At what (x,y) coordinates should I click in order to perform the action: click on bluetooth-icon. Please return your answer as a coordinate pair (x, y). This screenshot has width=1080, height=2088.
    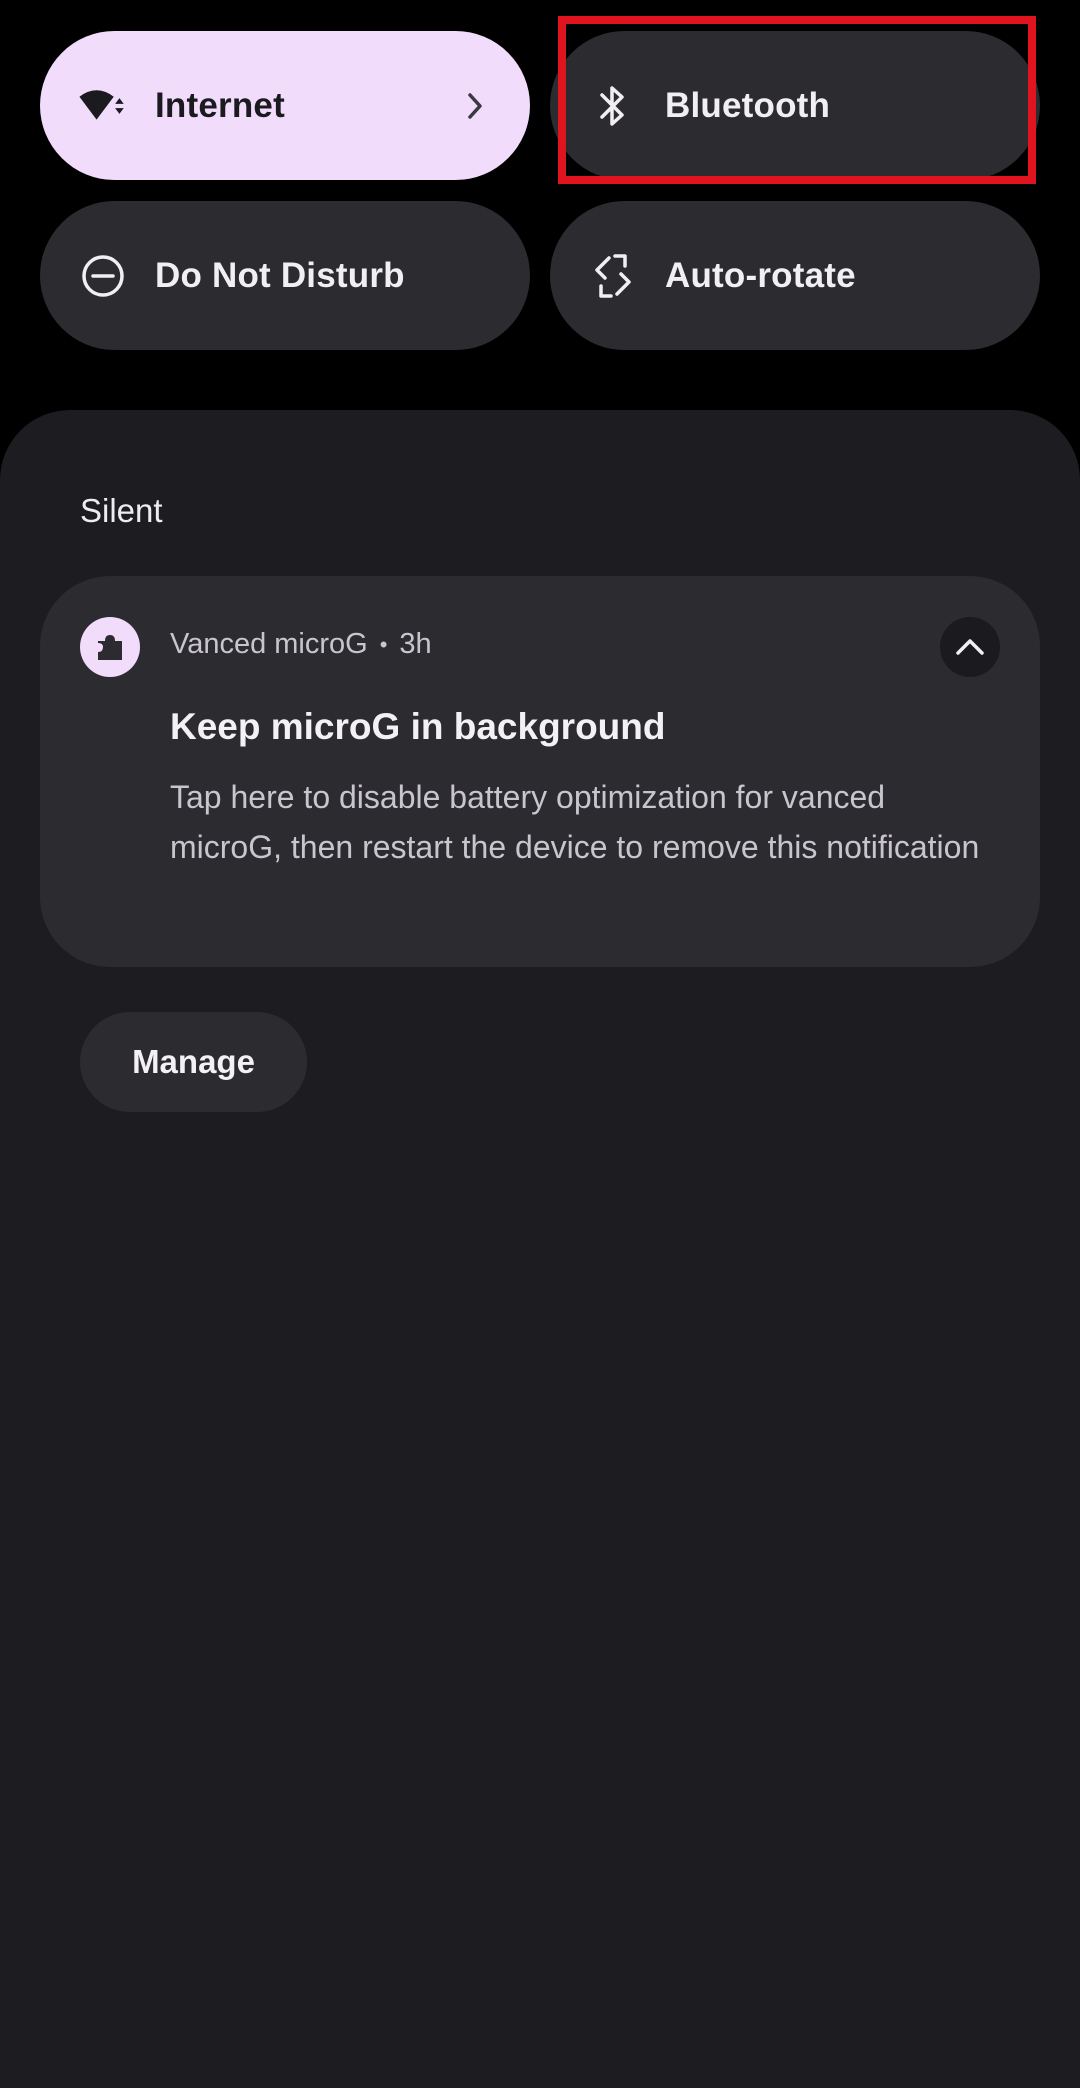
    Looking at the image, I should click on (613, 106).